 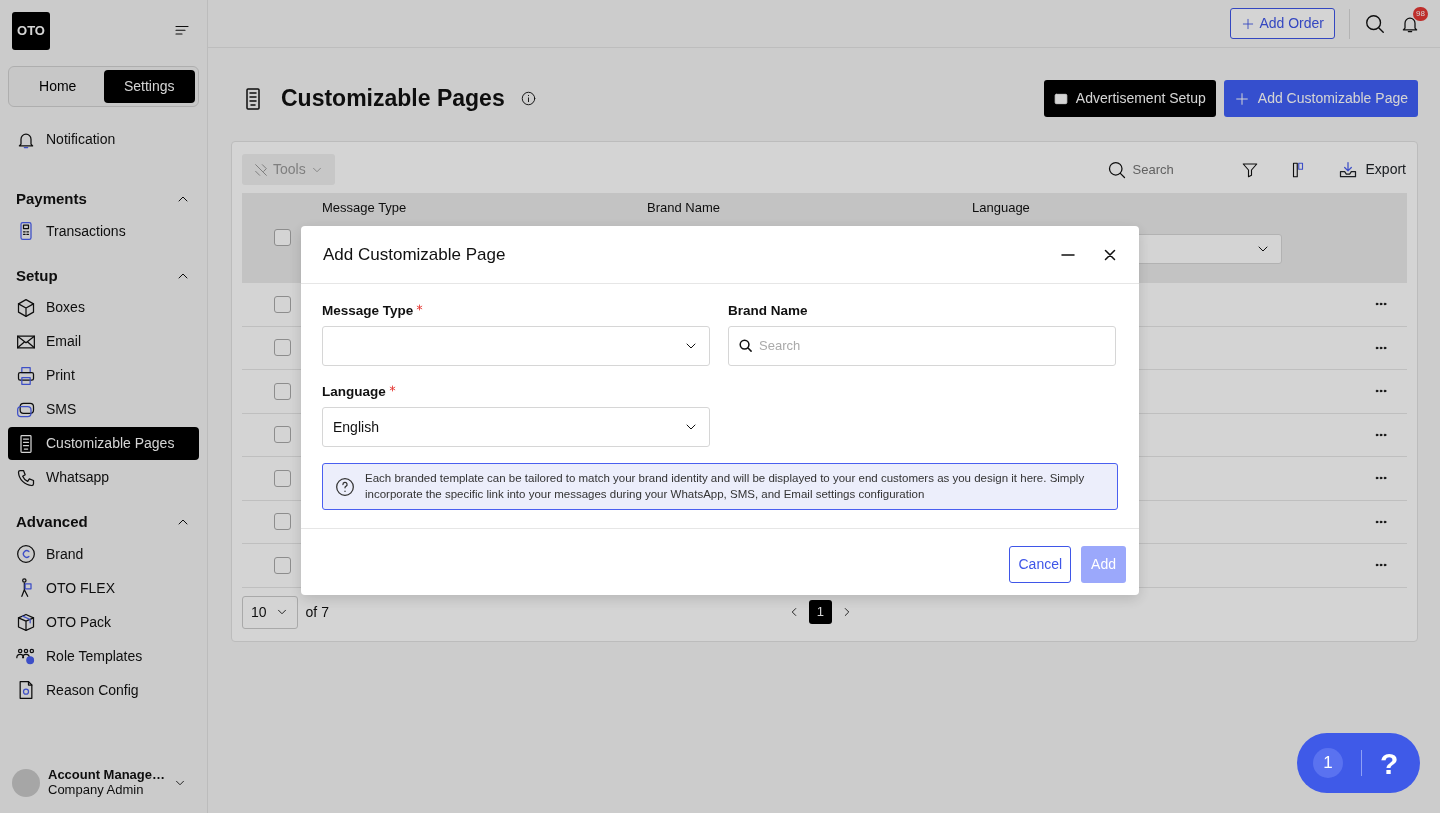 I want to click on sidebar-item: Whatsapp, so click(x=103, y=477).